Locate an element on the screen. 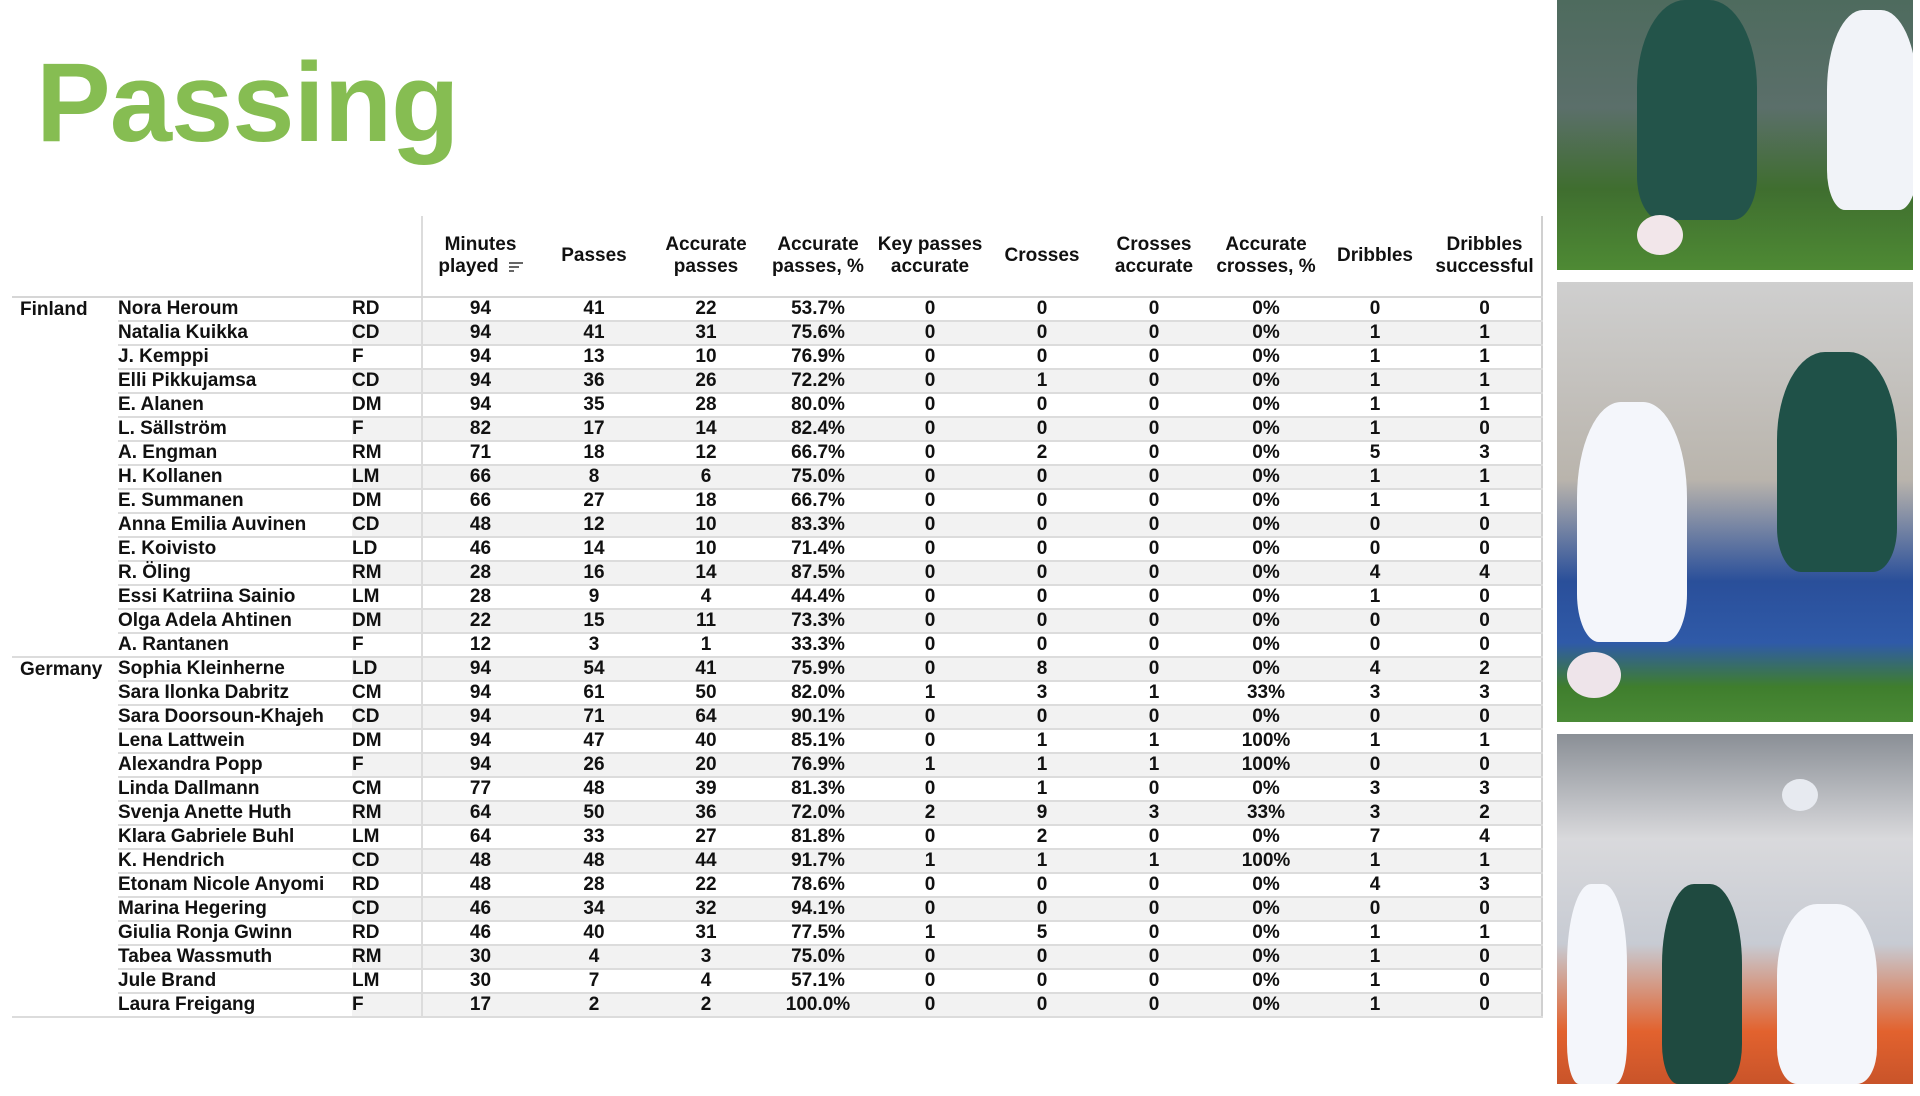 The width and height of the screenshot is (1920, 1096). player-position: DM is located at coordinates (387, 621).